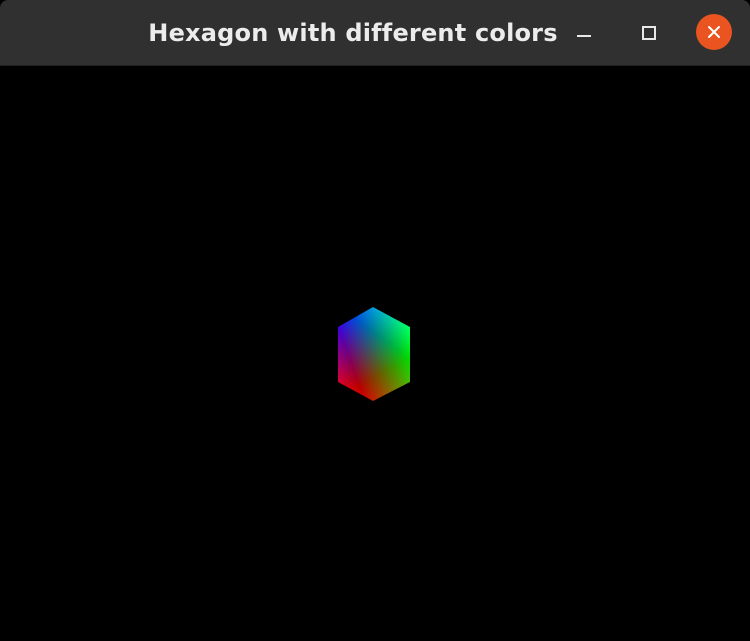 The width and height of the screenshot is (750, 641). I want to click on maximize-button, so click(649, 33).